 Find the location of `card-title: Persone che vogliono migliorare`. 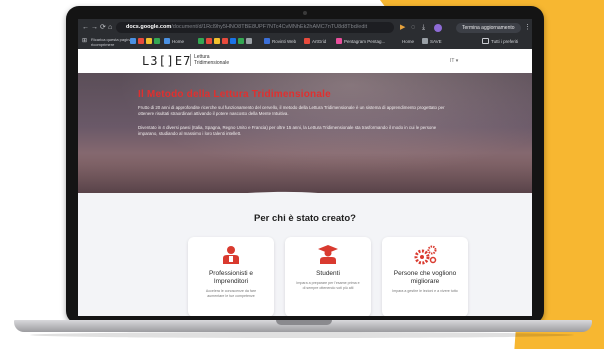

card-title: Persone che vogliono migliorare is located at coordinates (425, 277).